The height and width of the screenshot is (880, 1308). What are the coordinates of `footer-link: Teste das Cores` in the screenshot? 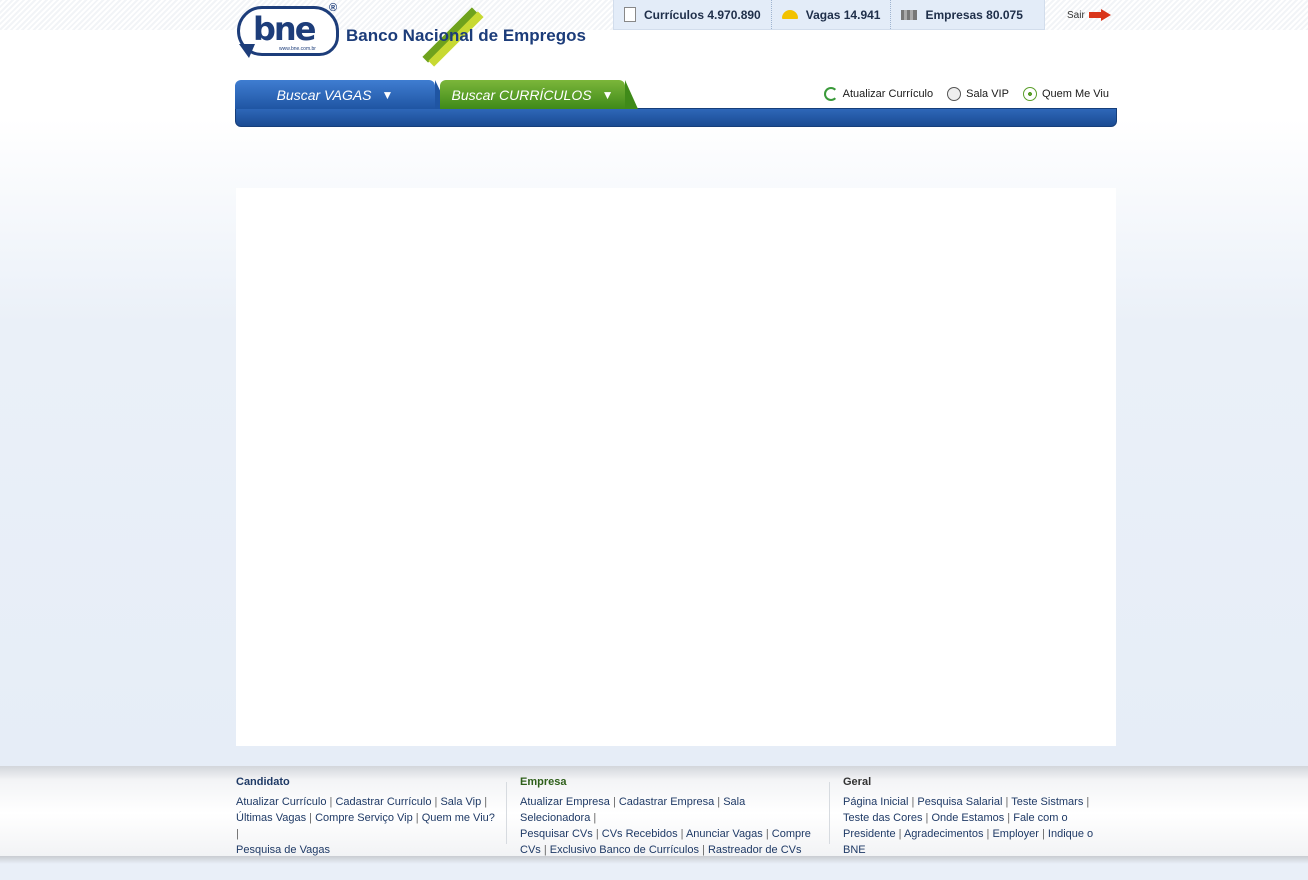 It's located at (882, 818).